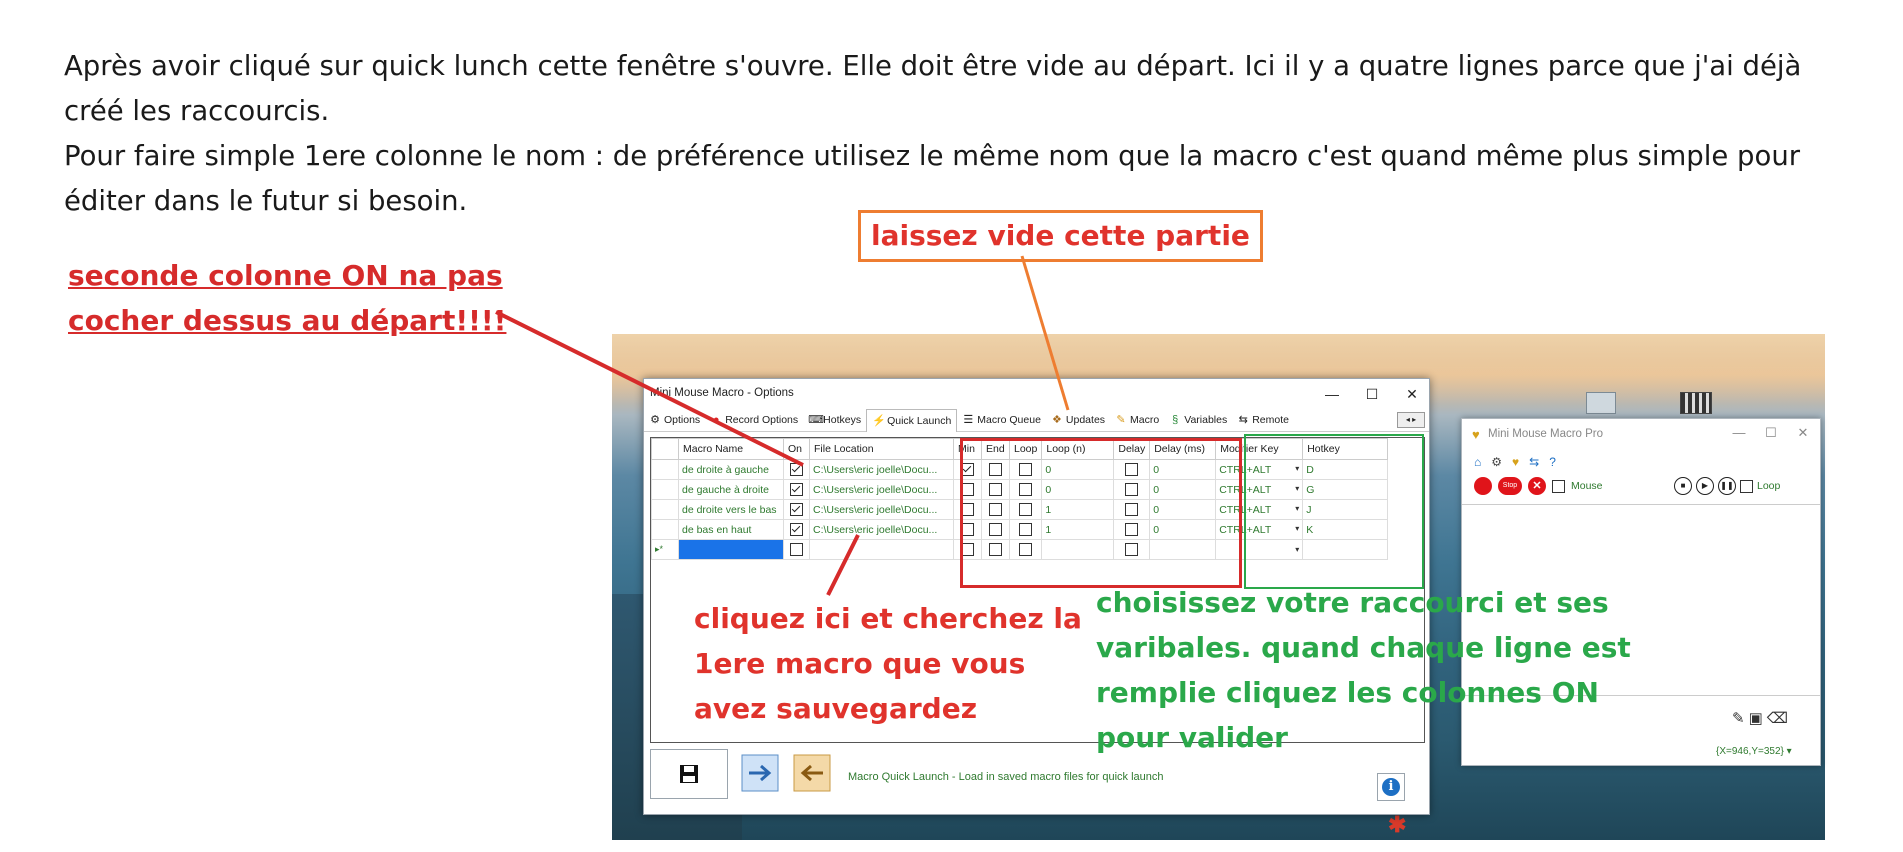 The height and width of the screenshot is (852, 1903). What do you see at coordinates (1085, 420) in the screenshot?
I see `tab-updates-label: Updates` at bounding box center [1085, 420].